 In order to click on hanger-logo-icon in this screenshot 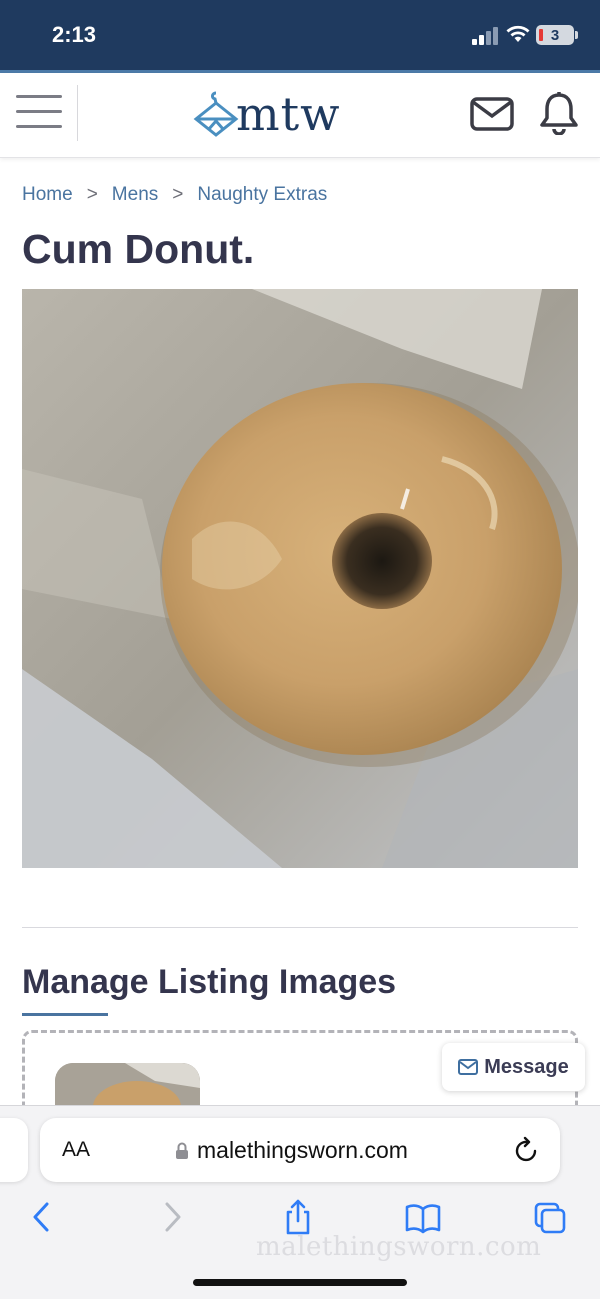, I will do `click(216, 114)`.